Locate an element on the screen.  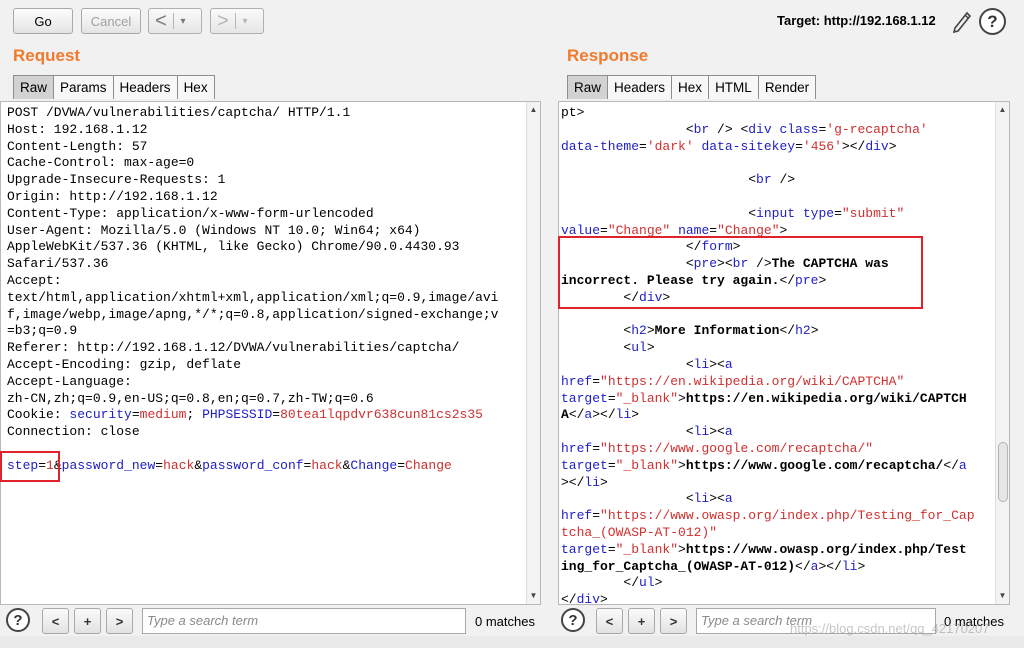
target-label: Target: http://192.168.1.12 is located at coordinates (856, 20).